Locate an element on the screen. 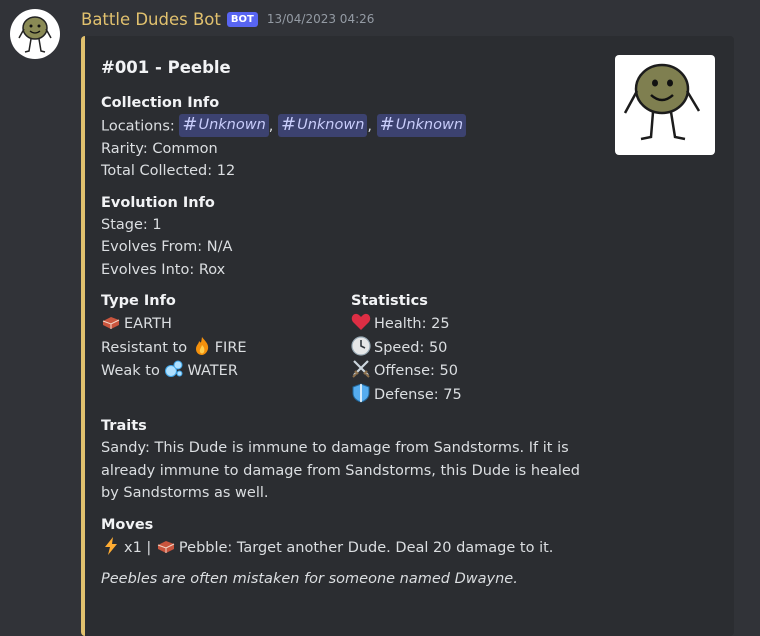 The height and width of the screenshot is (636, 760). dude-thumbnail is located at coordinates (665, 105).